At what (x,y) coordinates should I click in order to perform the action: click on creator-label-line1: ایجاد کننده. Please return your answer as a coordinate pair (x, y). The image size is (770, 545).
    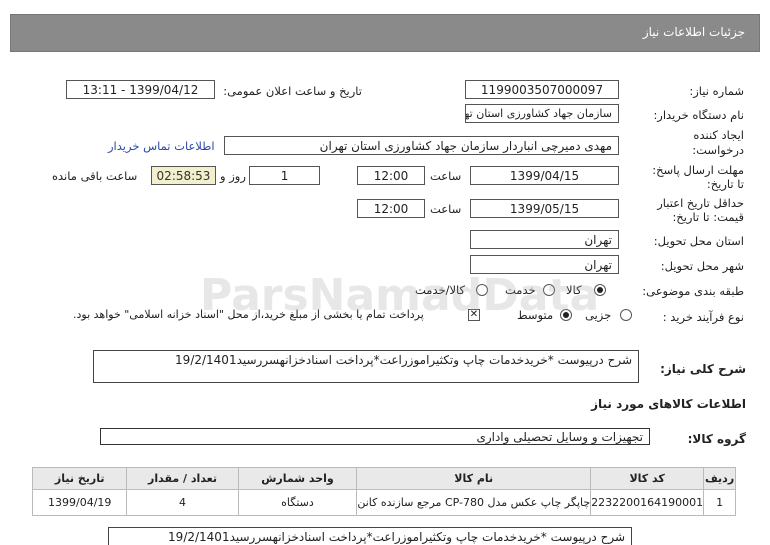
    Looking at the image, I should click on (718, 135).